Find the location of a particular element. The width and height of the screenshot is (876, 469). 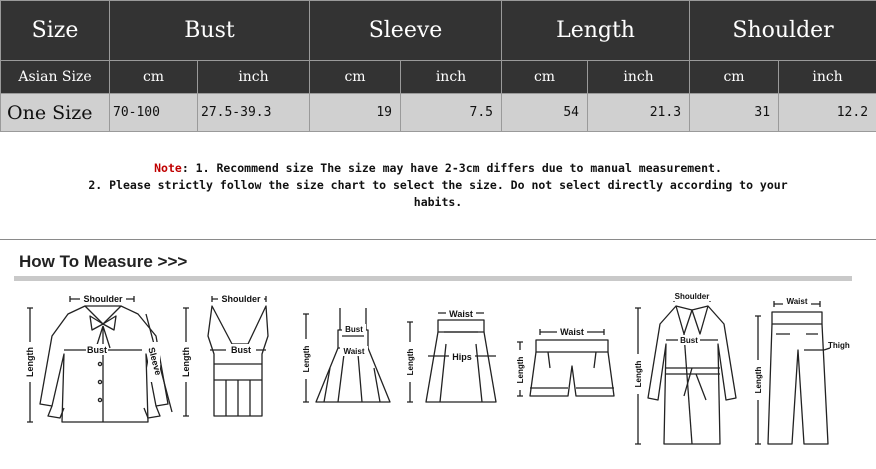

subheader-bust-inch: inch is located at coordinates (253, 77).